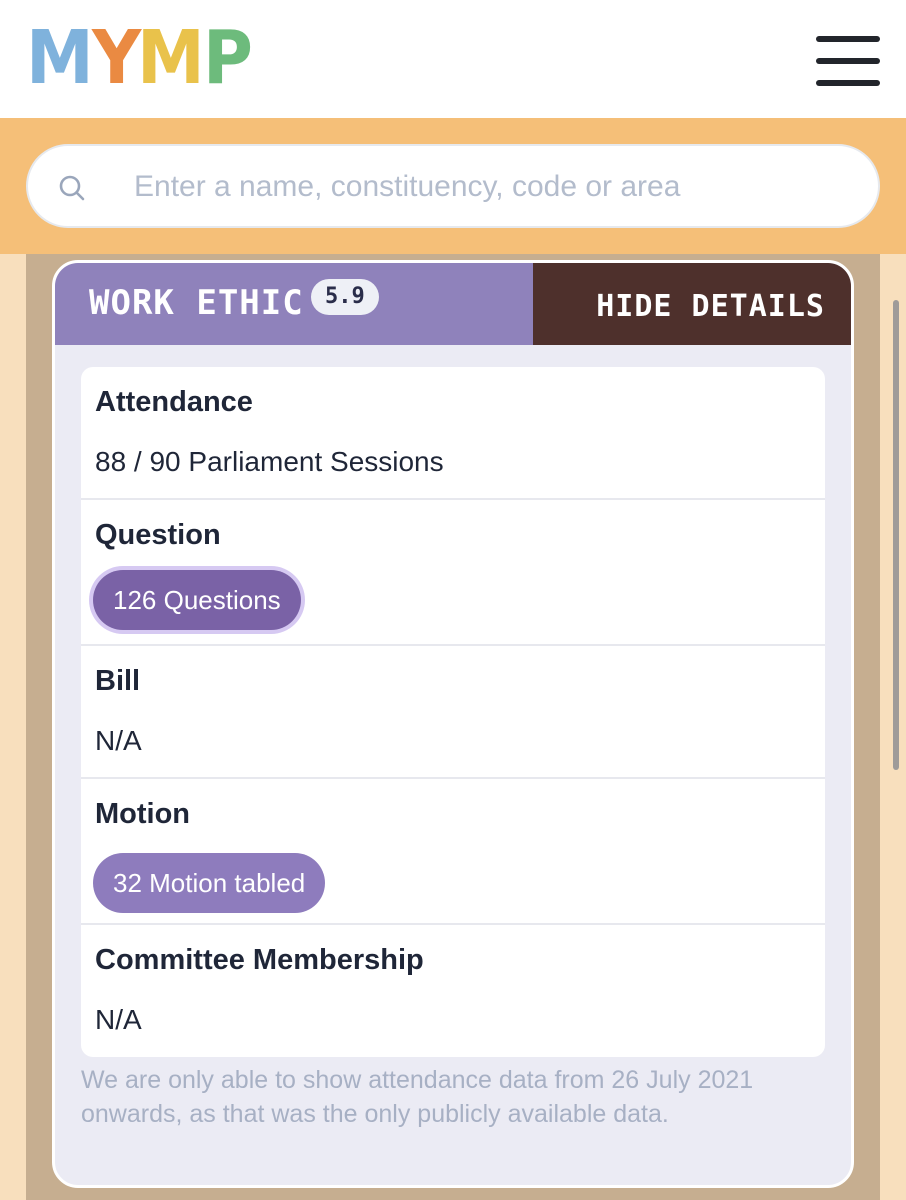  What do you see at coordinates (848, 83) in the screenshot?
I see `menu-bar-bottom` at bounding box center [848, 83].